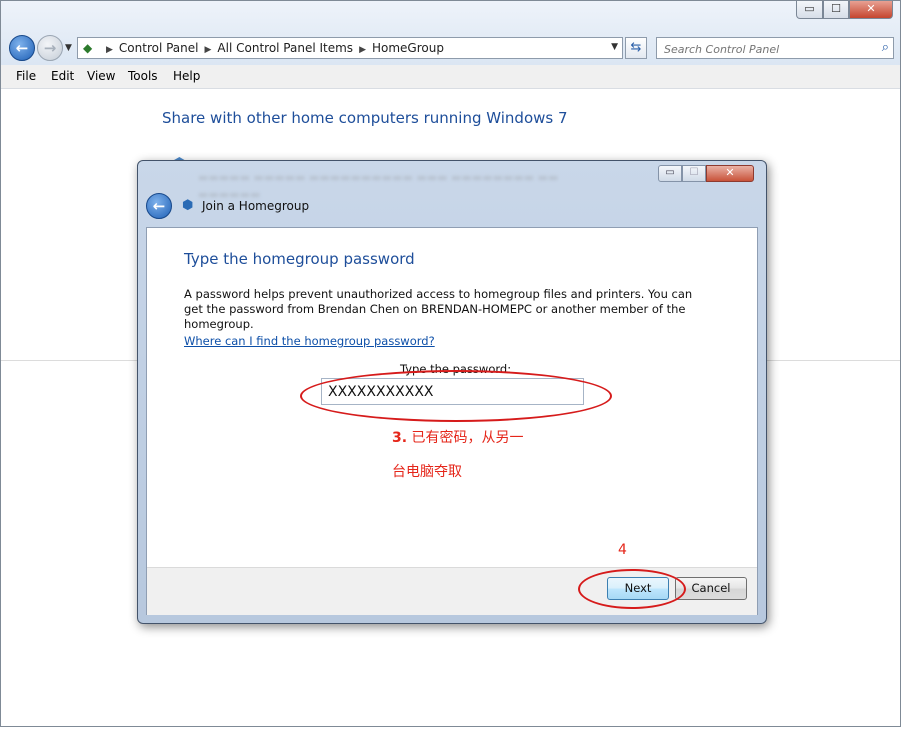 The height and width of the screenshot is (729, 903). Describe the element at coordinates (614, 47) in the screenshot. I see `address-dropdown-icon: ▼` at that location.